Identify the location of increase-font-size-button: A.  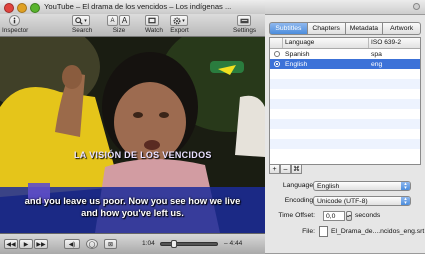
(124, 20).